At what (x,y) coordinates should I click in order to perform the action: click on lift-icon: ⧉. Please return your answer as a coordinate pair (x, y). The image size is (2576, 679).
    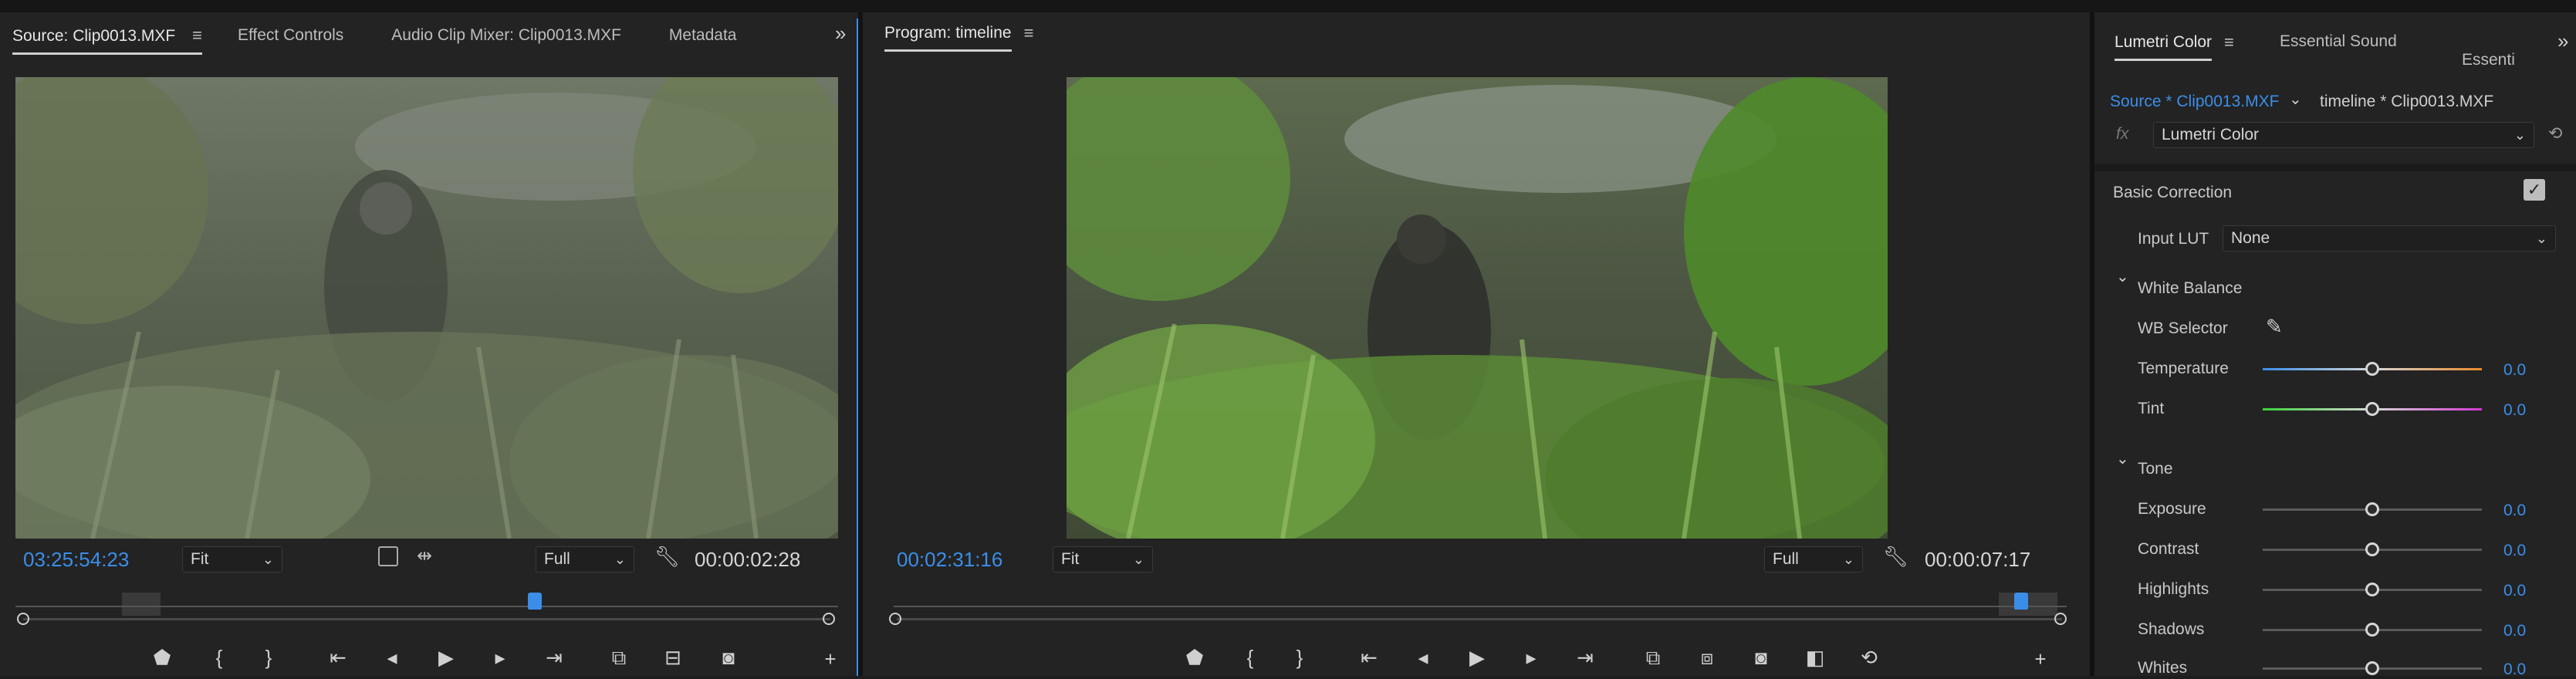
    Looking at the image, I should click on (1653, 657).